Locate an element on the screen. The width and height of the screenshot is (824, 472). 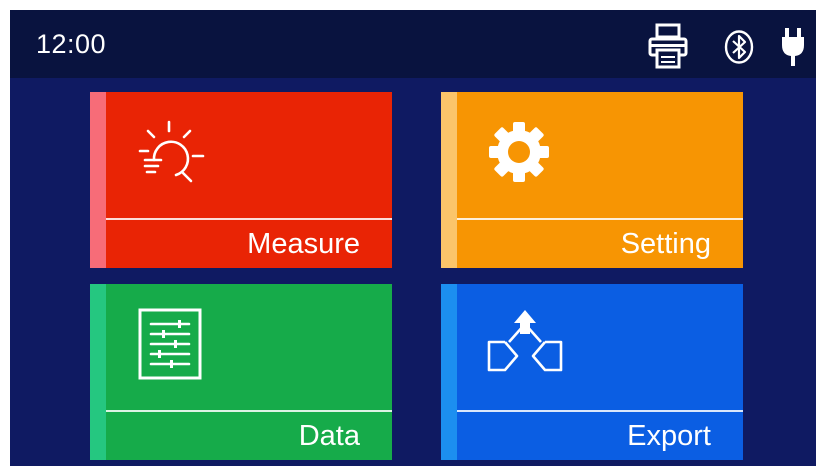
gear-icon is located at coordinates (519, 152).